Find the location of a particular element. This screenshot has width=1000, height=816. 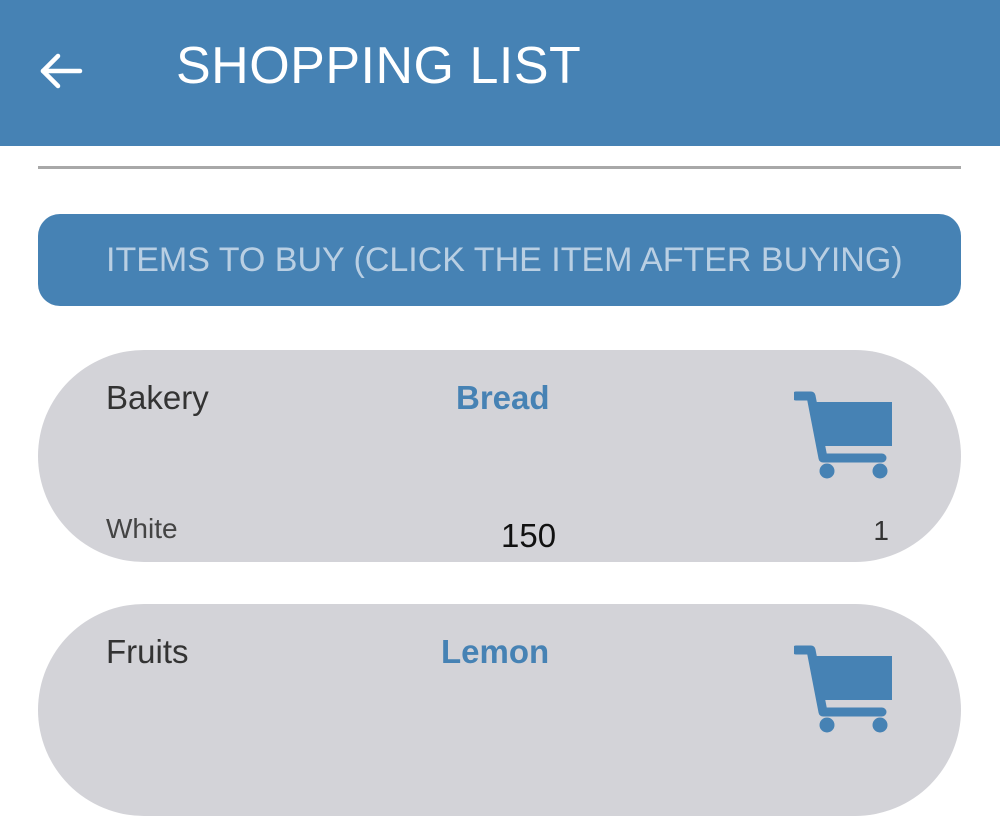

divider is located at coordinates (499, 167).